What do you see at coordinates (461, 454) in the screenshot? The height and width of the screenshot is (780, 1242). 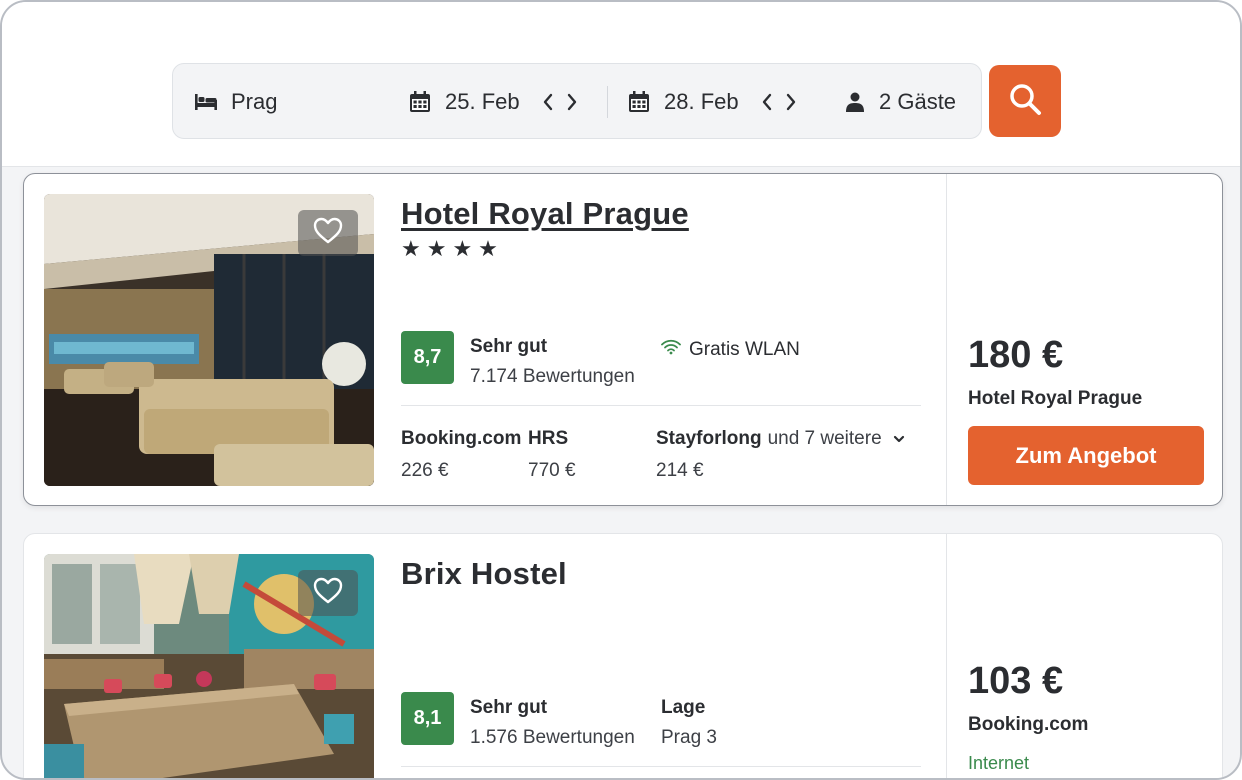 I see `provider-booking: Booking.com 226 €` at bounding box center [461, 454].